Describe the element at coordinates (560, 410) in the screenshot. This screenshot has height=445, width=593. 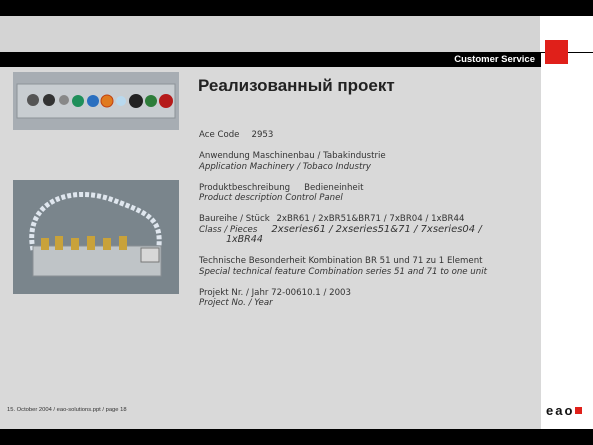
I see `eao-logo-text: eao` at that location.